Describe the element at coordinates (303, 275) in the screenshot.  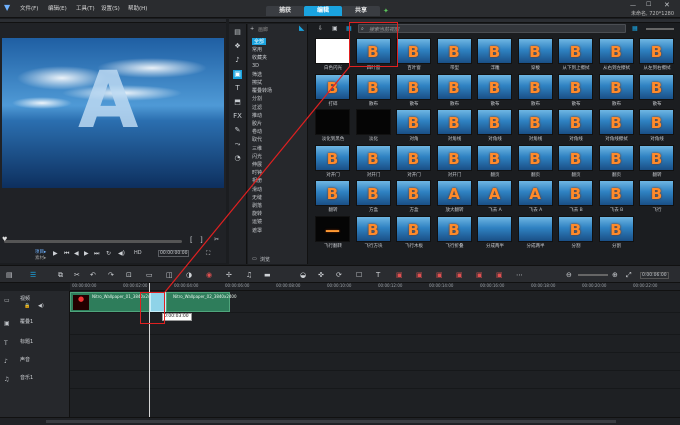
I see `tool-a-icon: ◒` at that location.